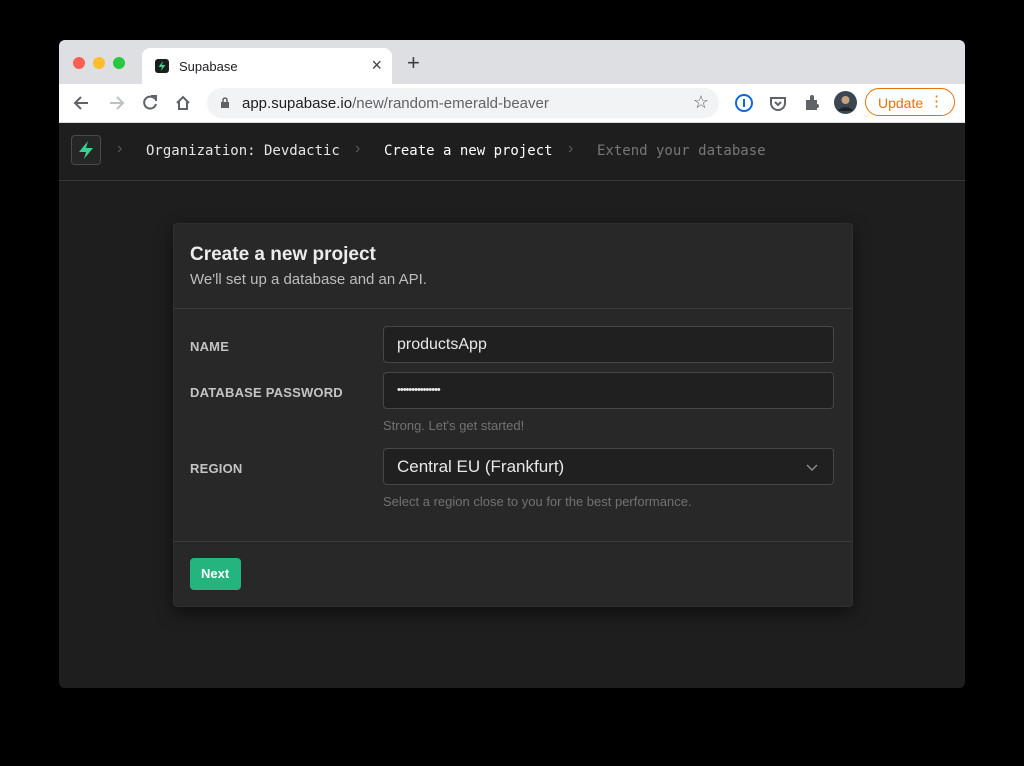  I want to click on url-host: app.supabase.io, so click(297, 103).